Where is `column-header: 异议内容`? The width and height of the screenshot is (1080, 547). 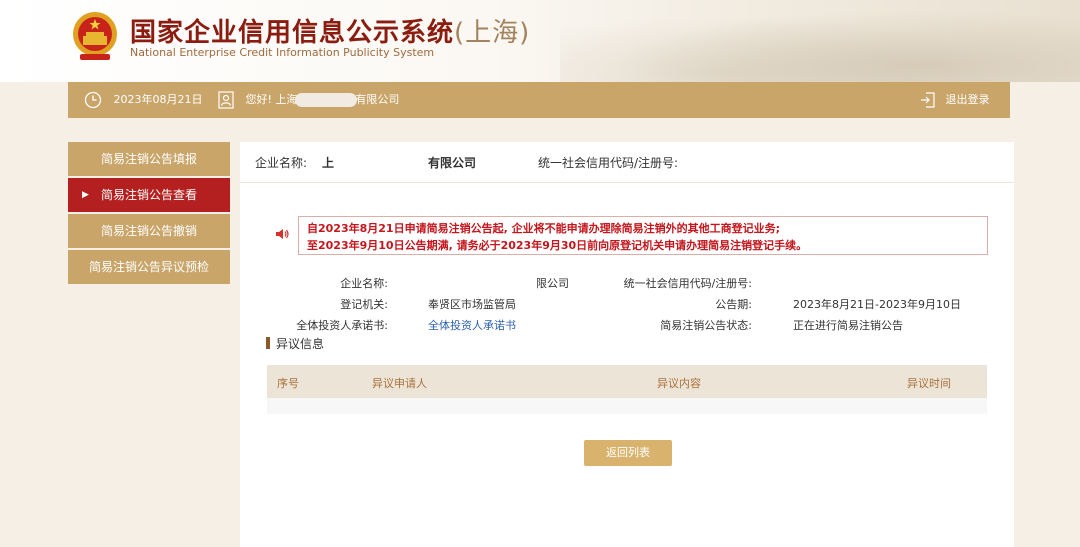 column-header: 异议内容 is located at coordinates (679, 383).